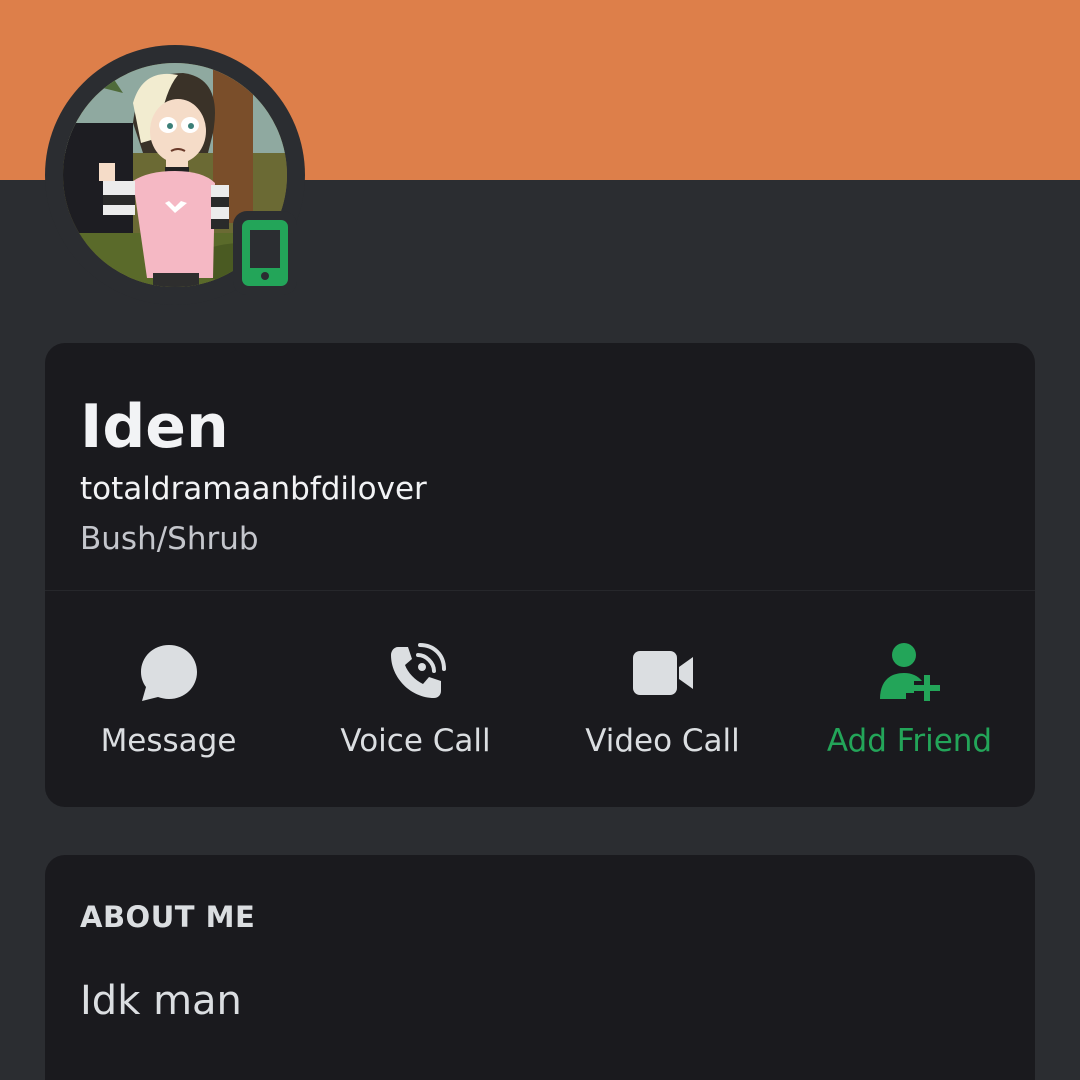 This screenshot has height=1080, width=1080. What do you see at coordinates (168, 741) in the screenshot?
I see `message-label: Message` at bounding box center [168, 741].